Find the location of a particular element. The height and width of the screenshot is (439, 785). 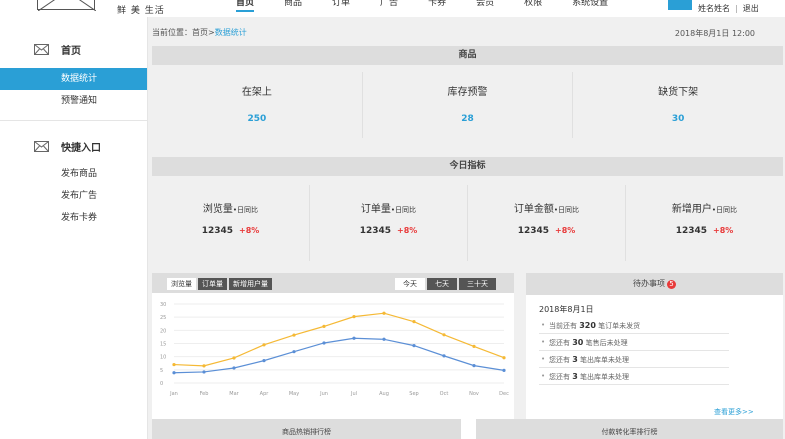

range-tabs: 今天 七天 三十天 is located at coordinates (446, 284).